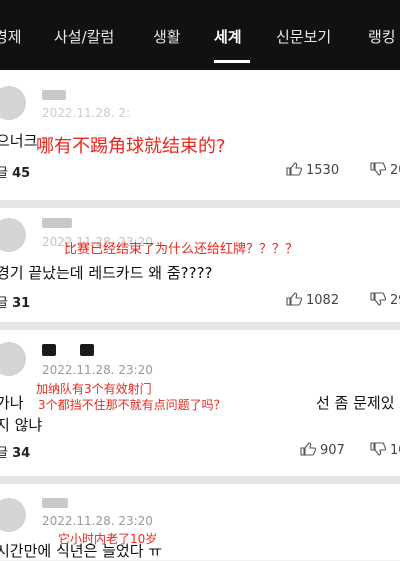 The image size is (400, 561). I want to click on comment-text: 시간만에 식년은 늘었다 ㅠ, so click(81, 551).